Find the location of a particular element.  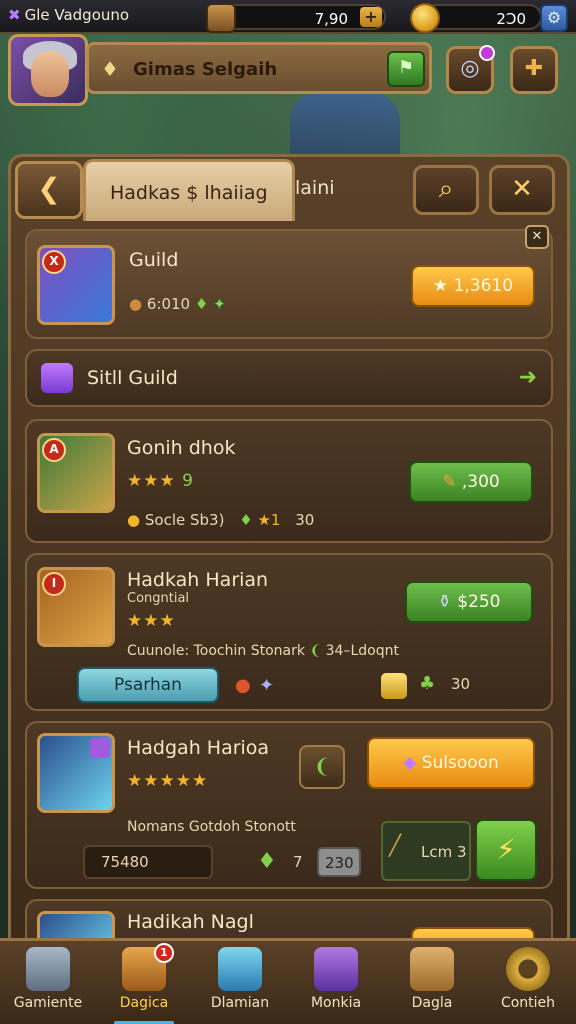

tab-title-label: Hadkas $ lhaiiag is located at coordinates (189, 193).